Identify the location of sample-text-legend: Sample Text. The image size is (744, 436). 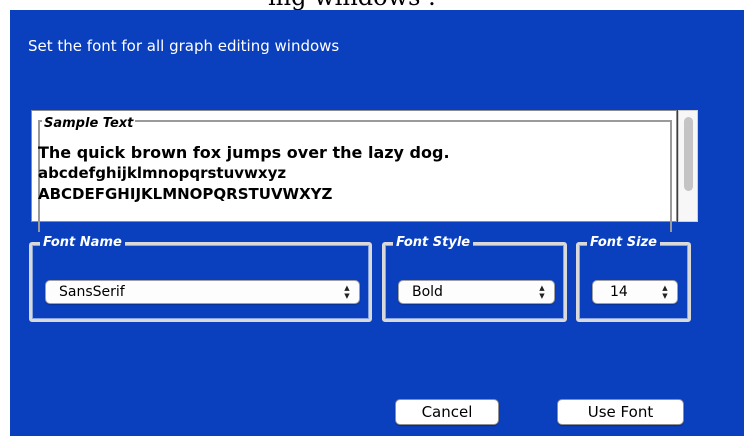
(89, 123).